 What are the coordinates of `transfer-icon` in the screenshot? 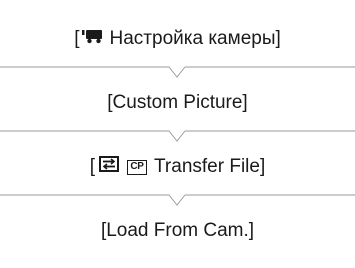 It's located at (109, 167).